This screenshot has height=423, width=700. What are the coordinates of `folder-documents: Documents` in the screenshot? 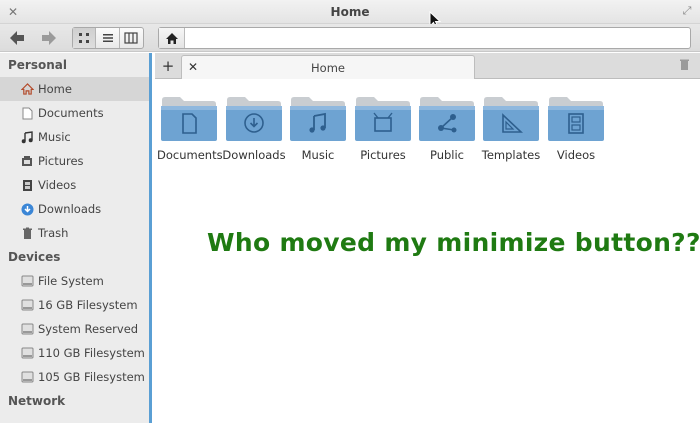 It's located at (190, 128).